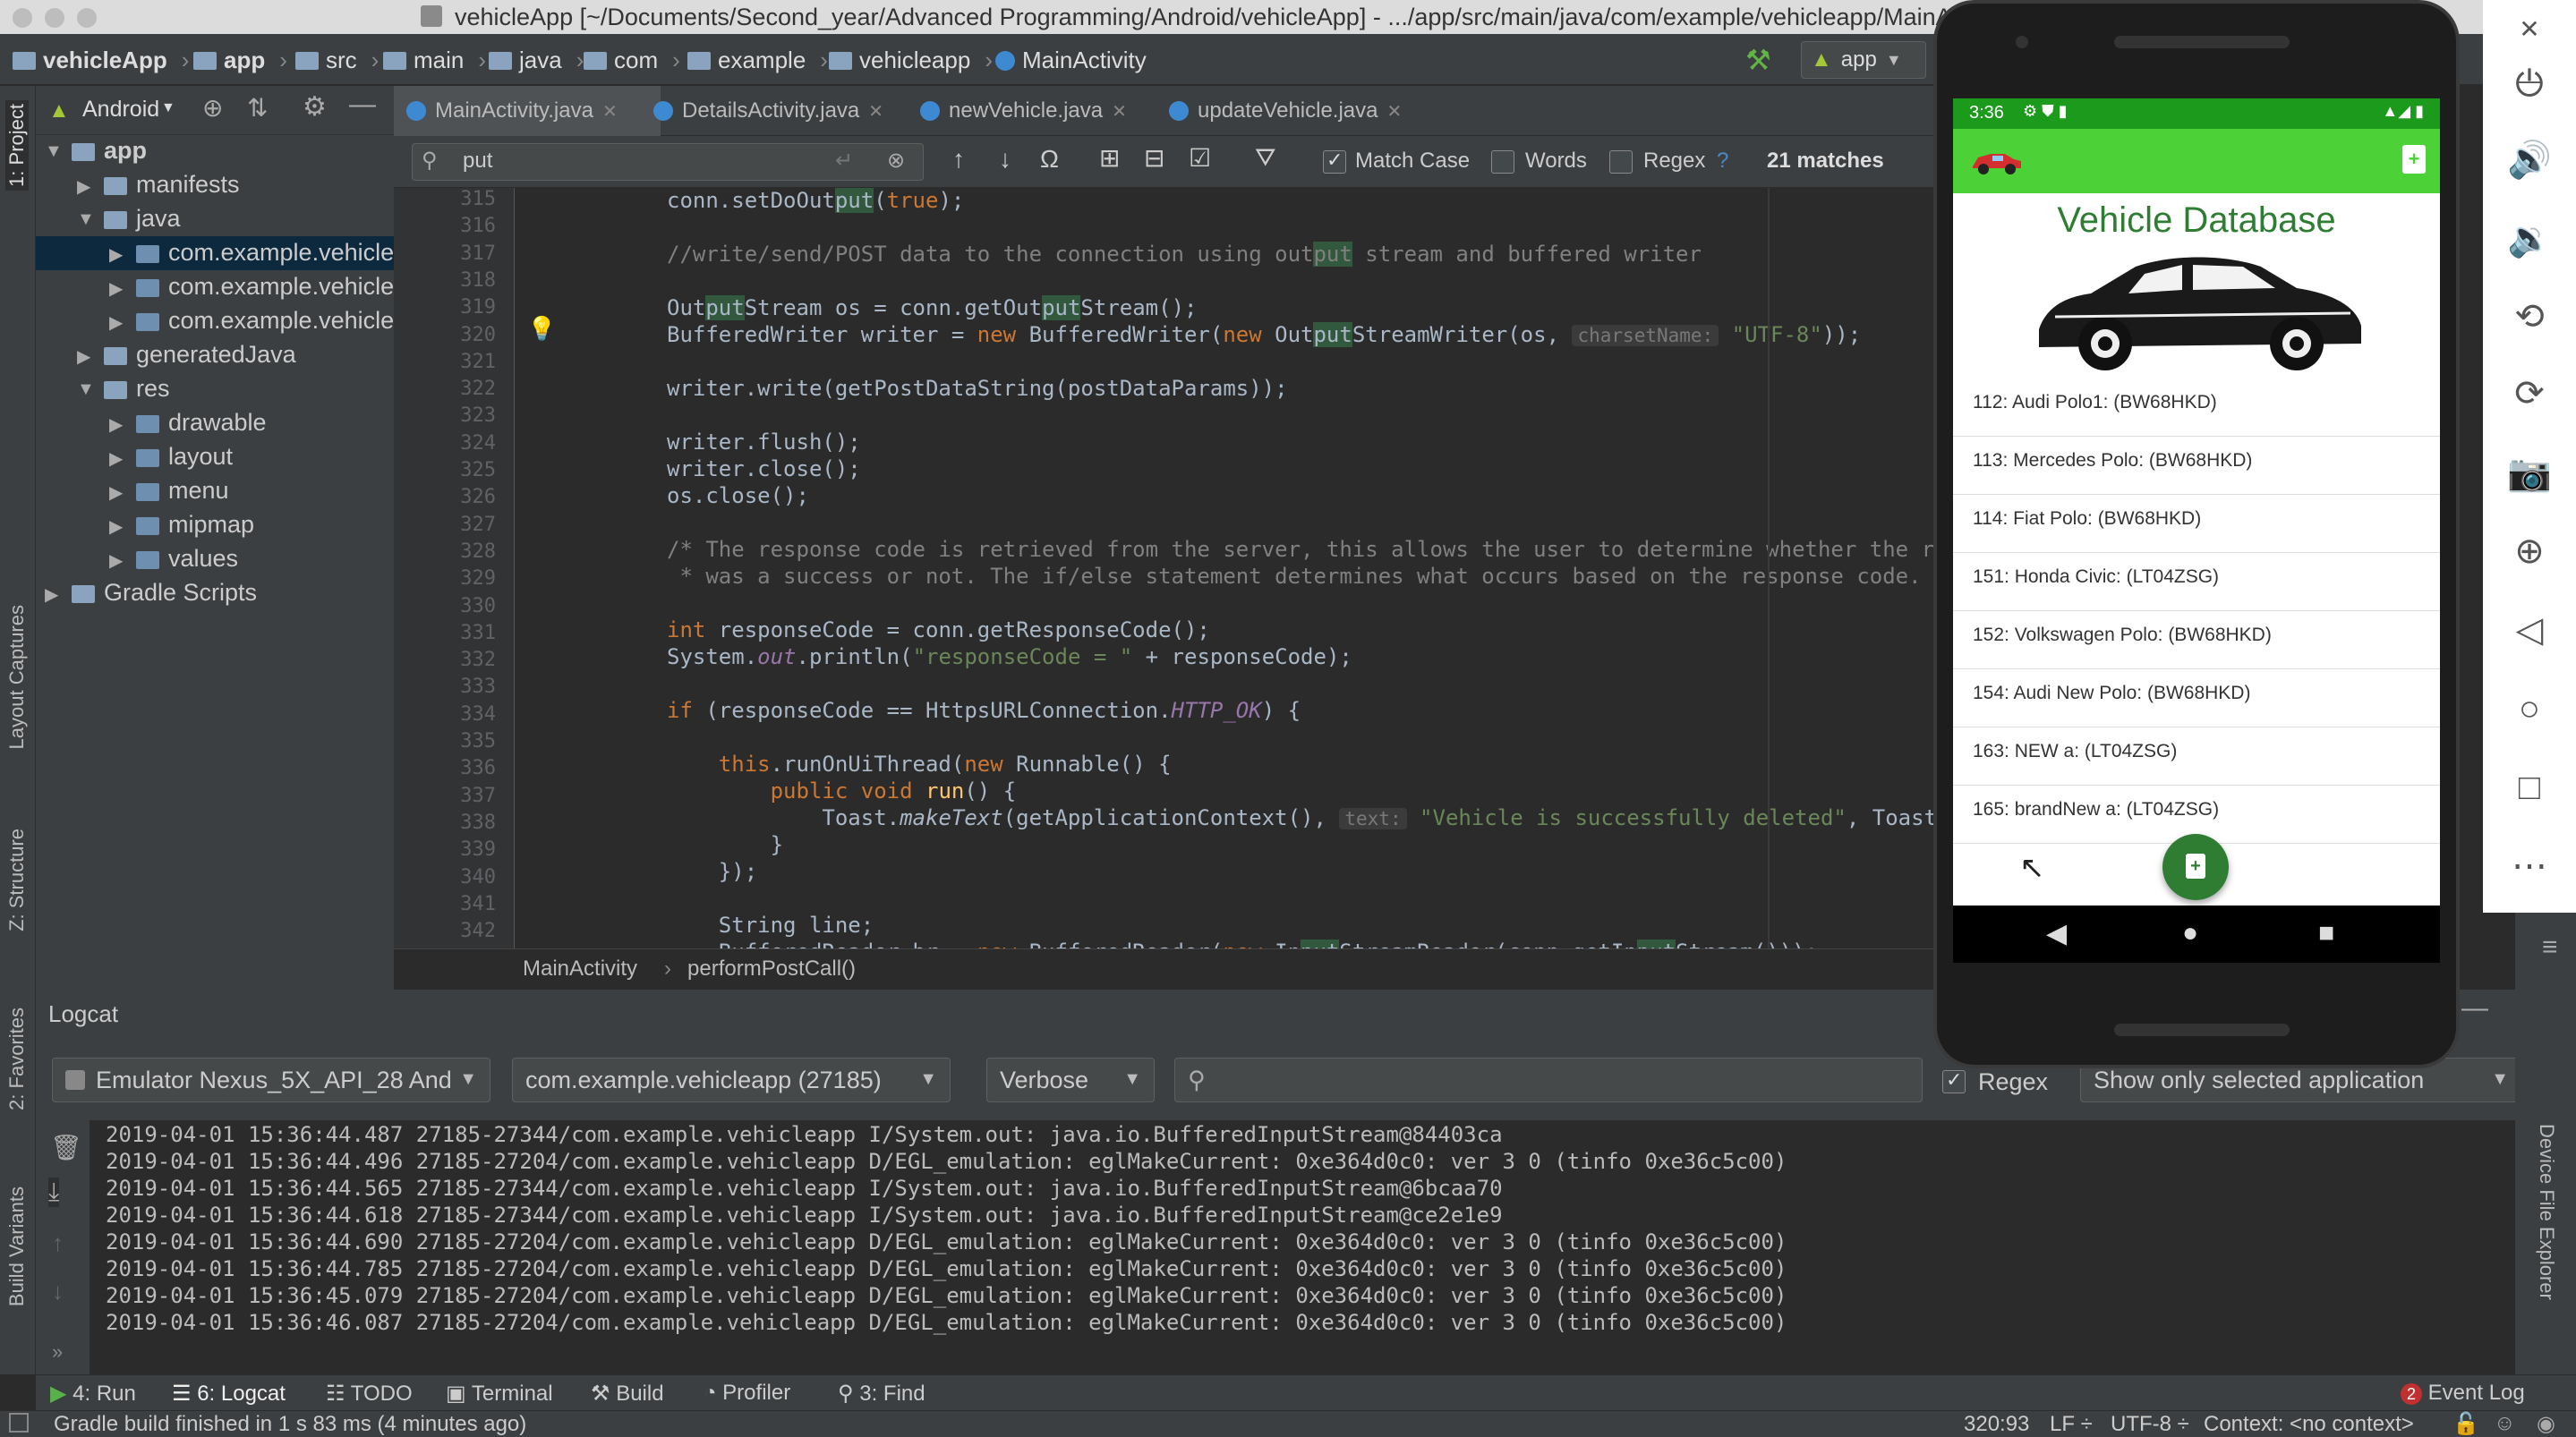  I want to click on lock-icon: 🔓, so click(2465, 1424).